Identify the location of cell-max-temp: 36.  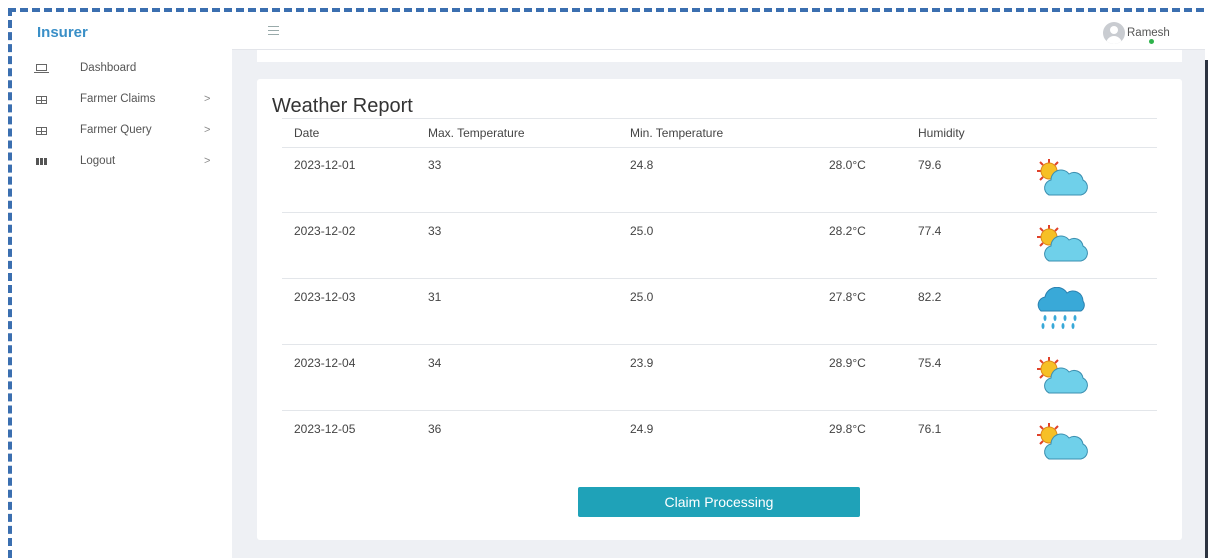
(435, 429).